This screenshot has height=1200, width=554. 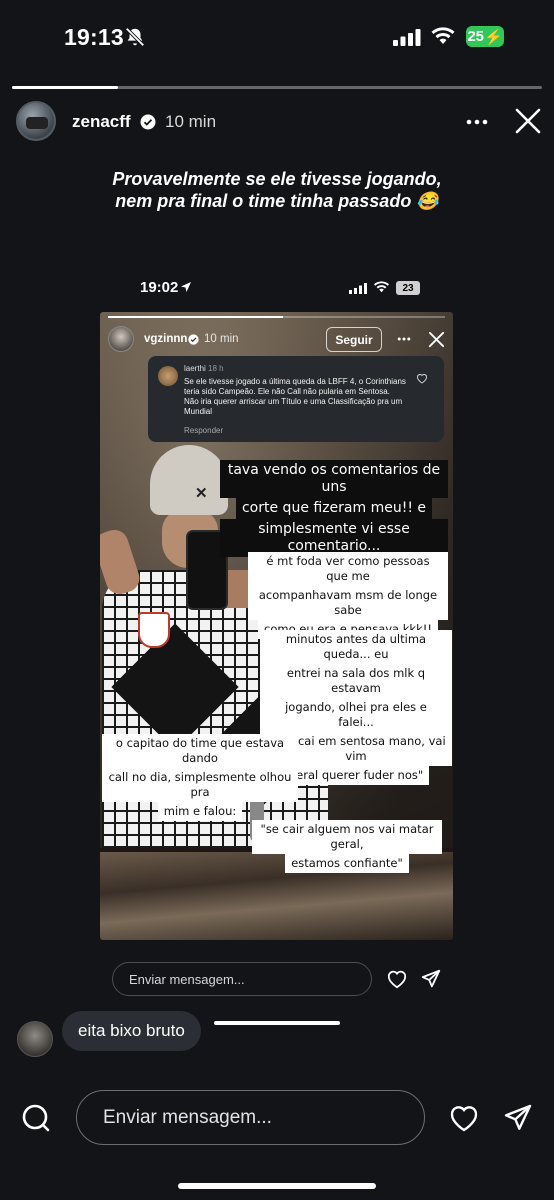 I want to click on comment-header: laerthi 18 h, so click(x=204, y=368).